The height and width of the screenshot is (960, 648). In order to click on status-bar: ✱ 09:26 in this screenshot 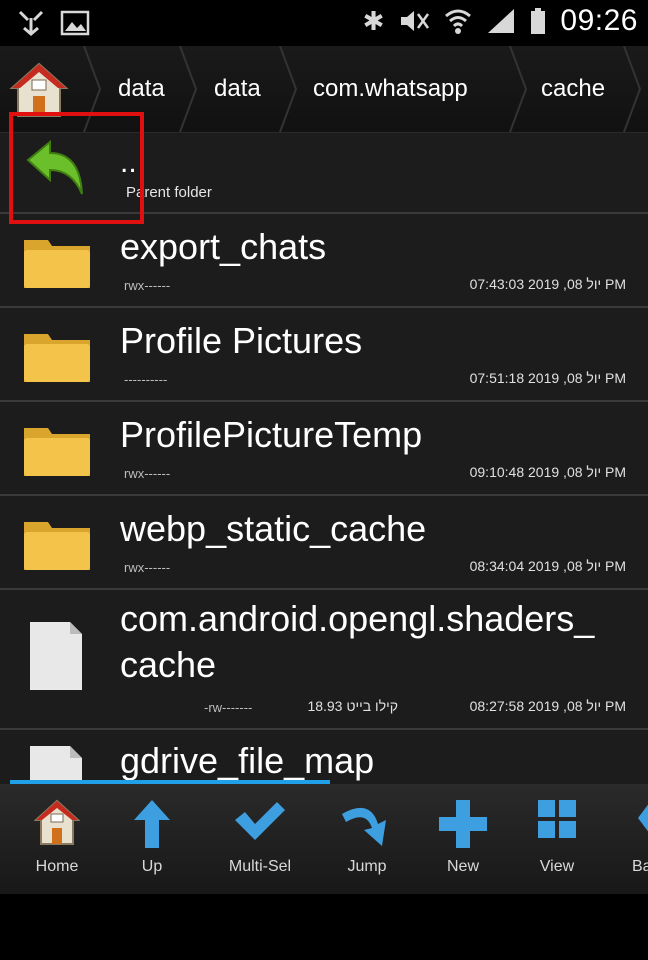, I will do `click(324, 23)`.